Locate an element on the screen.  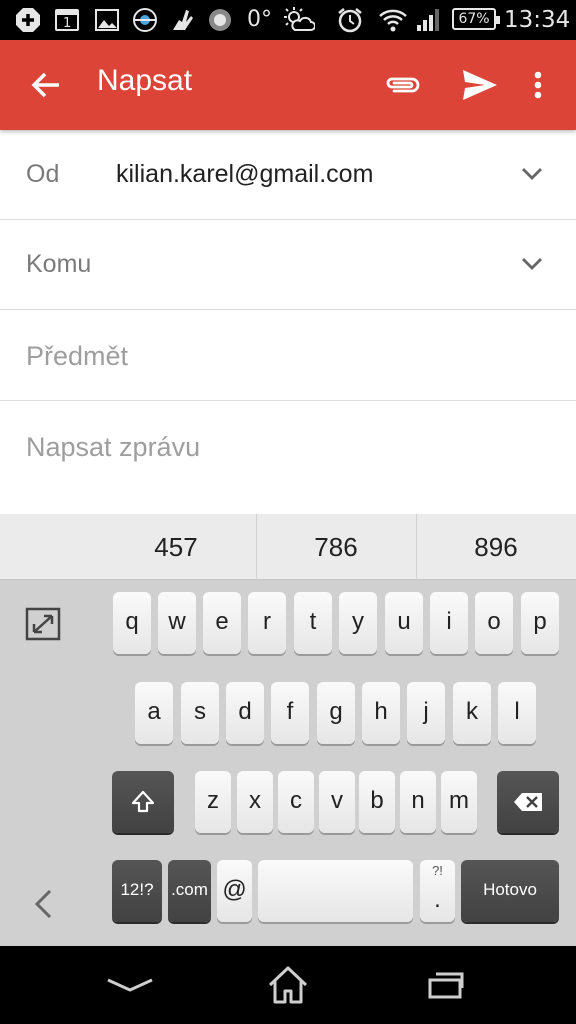
attach-button is located at coordinates (402, 85).